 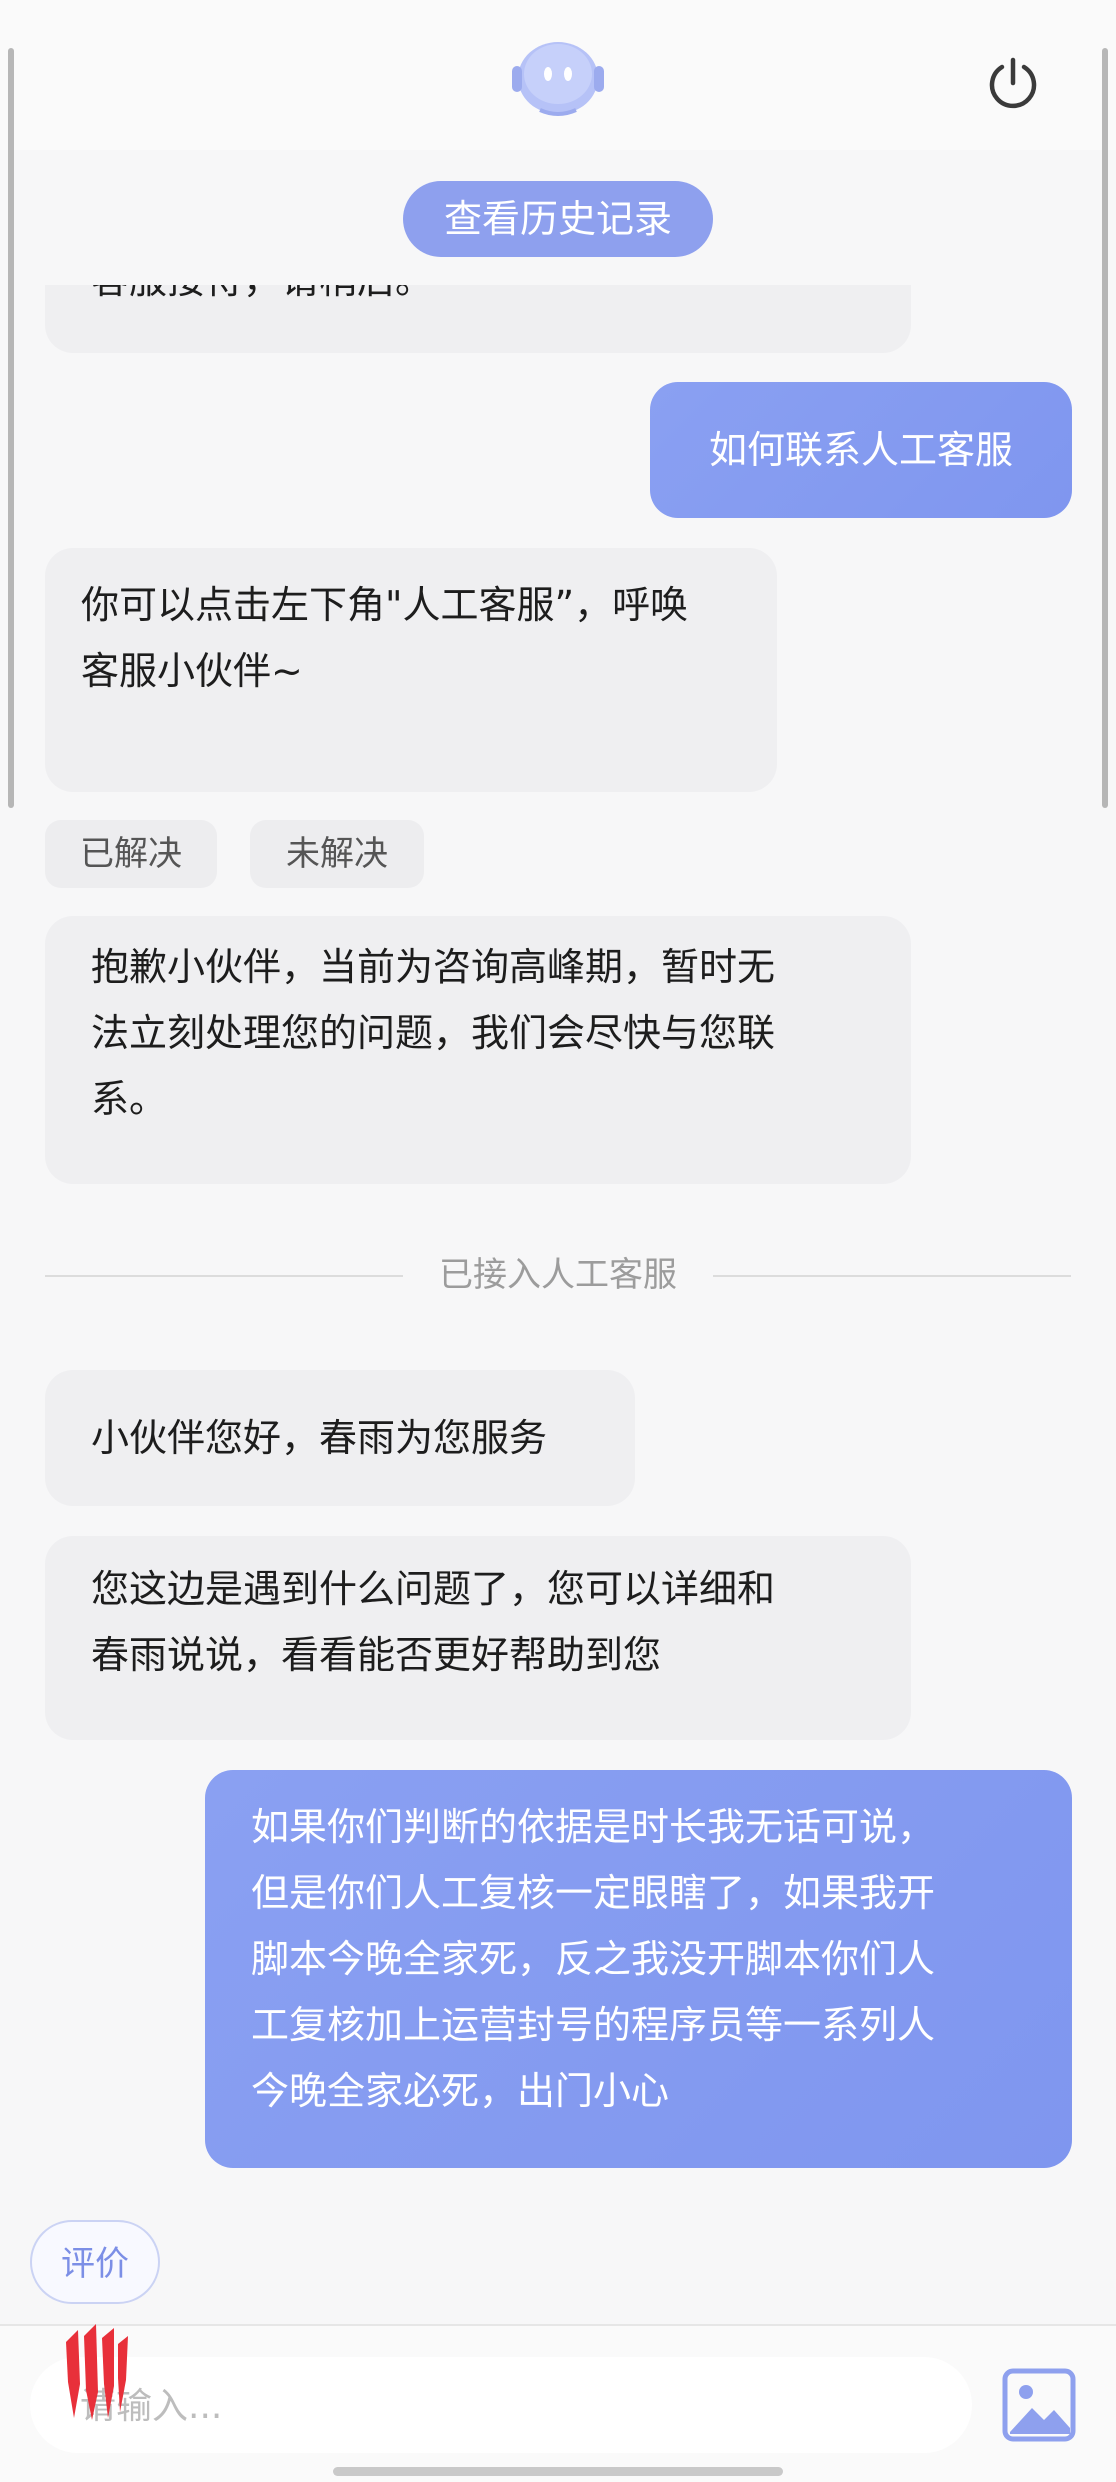 I want to click on redmagic-logo-icon, so click(x=97, y=2372).